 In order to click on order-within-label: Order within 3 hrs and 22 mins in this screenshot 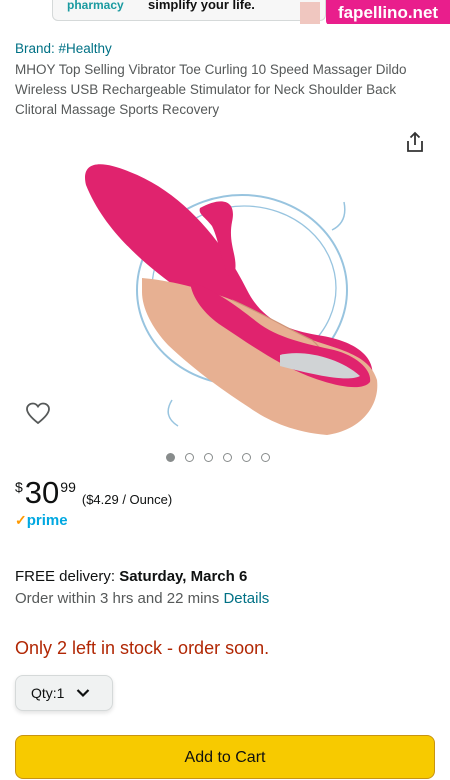, I will do `click(119, 598)`.